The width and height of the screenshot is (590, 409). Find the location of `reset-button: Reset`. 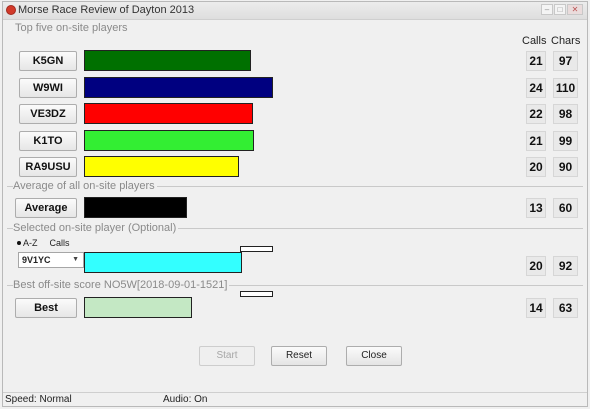

reset-button: Reset is located at coordinates (299, 356).